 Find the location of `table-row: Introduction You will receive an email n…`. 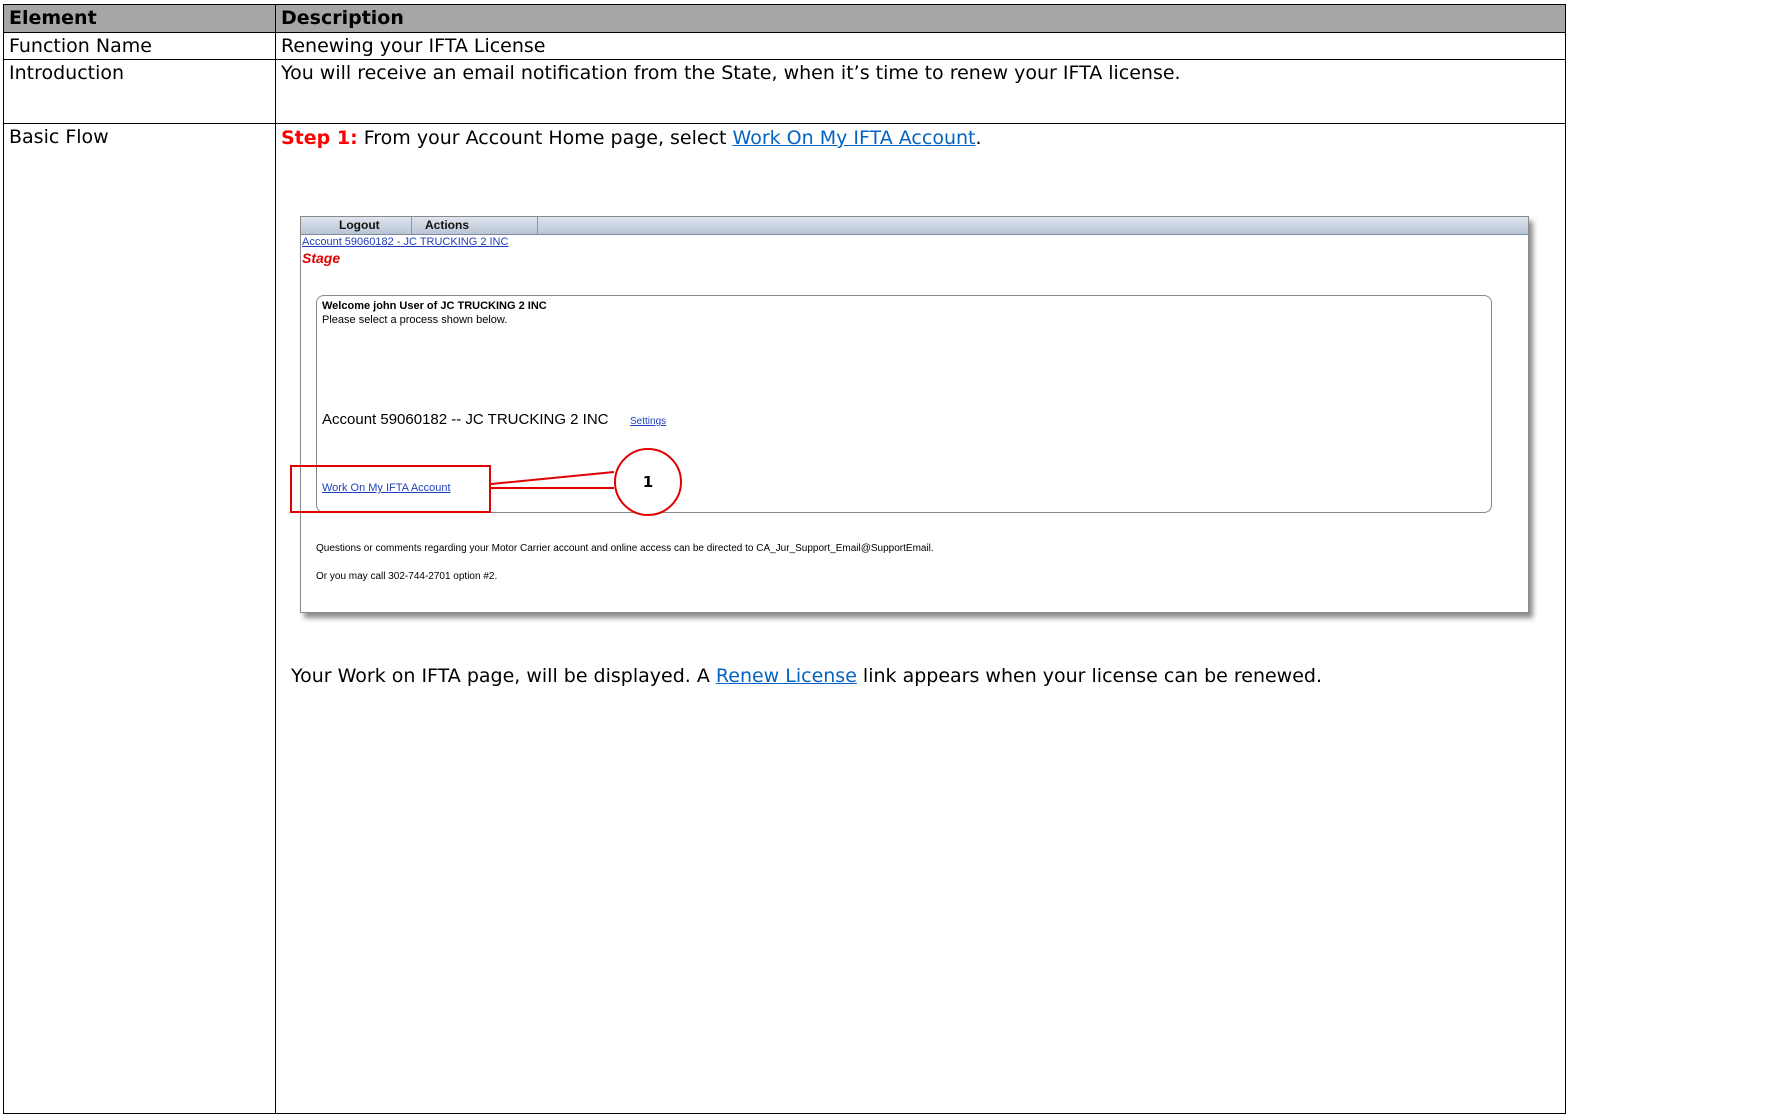

table-row: Introduction You will receive an email n… is located at coordinates (784, 91).